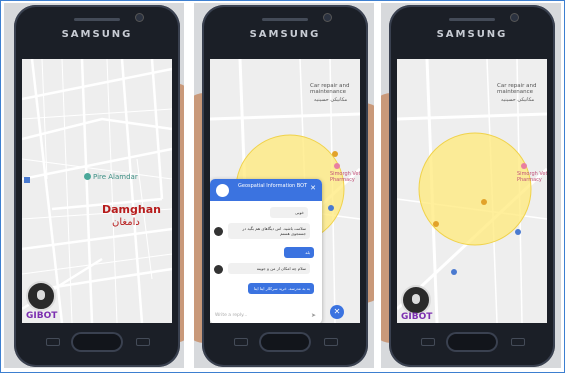 This screenshot has width=565, height=373. Describe the element at coordinates (273, 186) in the screenshot. I see `chat-title: Geospatial Information BOT` at that location.